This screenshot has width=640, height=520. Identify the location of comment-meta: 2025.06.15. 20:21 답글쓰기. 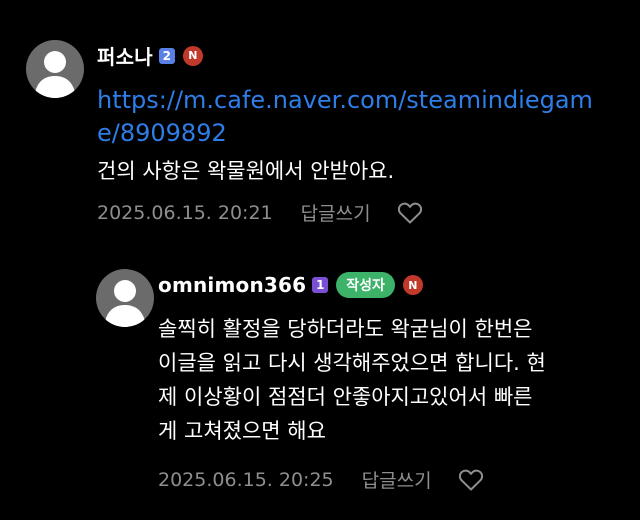
(260, 212).